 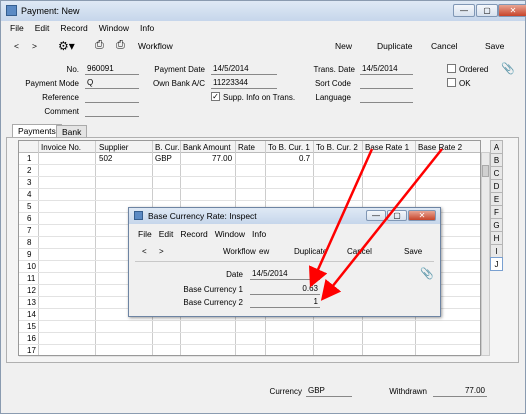 I want to click on annotation-arrows, so click(x=376, y=224).